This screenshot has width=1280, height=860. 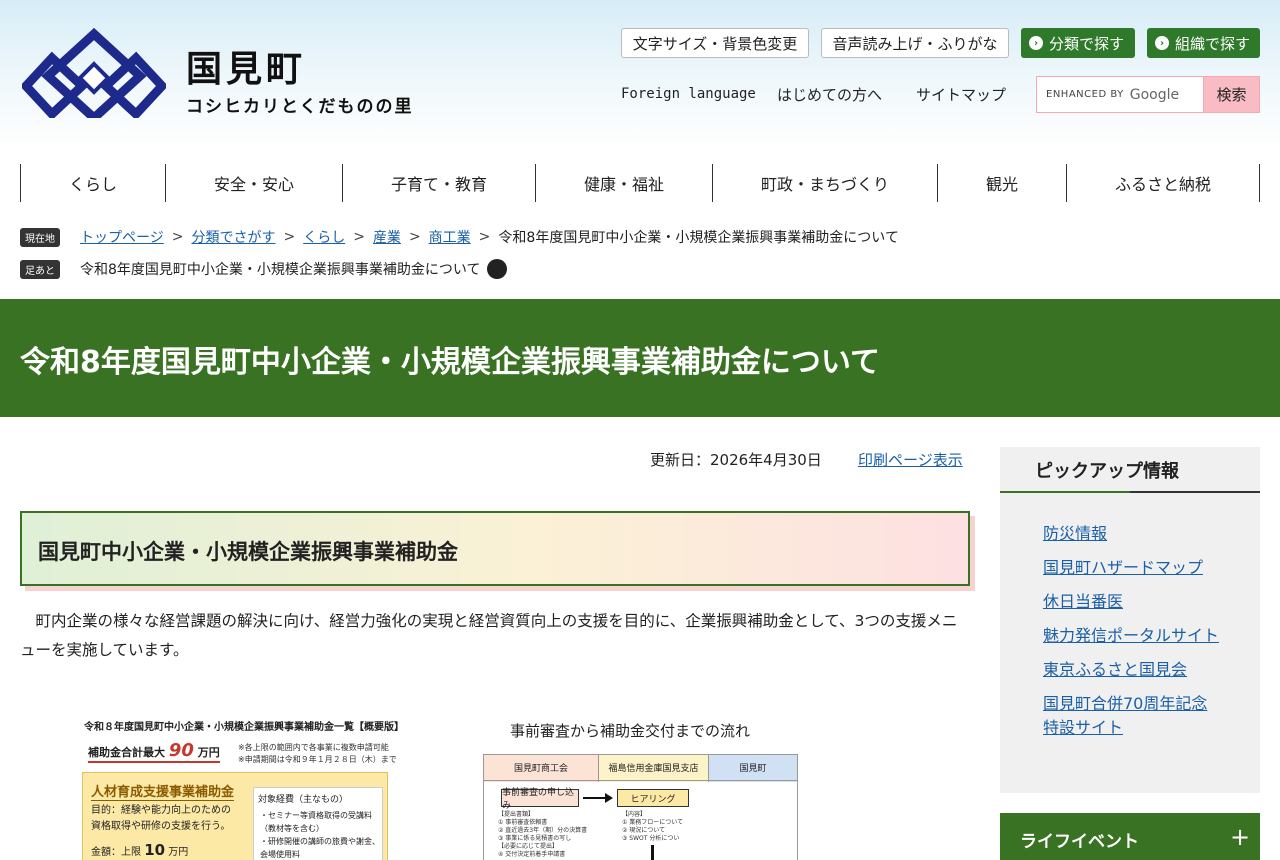 I want to click on first-visit-link: はじめての方へ, so click(x=829, y=94).